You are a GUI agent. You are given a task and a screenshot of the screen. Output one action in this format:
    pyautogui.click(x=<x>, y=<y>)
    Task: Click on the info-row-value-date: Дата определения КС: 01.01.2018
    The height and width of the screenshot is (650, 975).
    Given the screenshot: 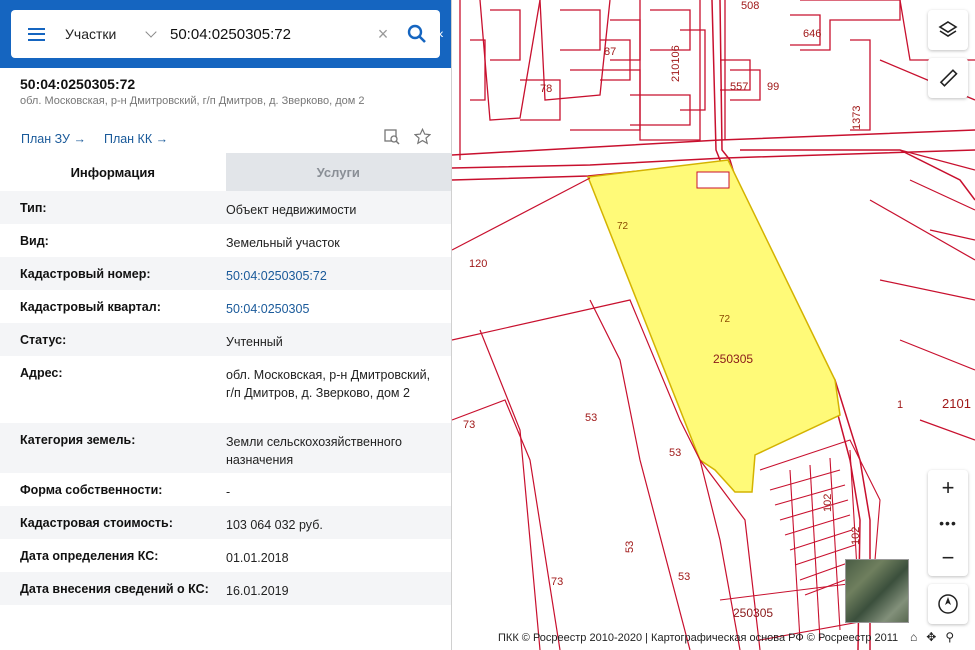 What is the action you would take?
    pyautogui.click(x=225, y=555)
    